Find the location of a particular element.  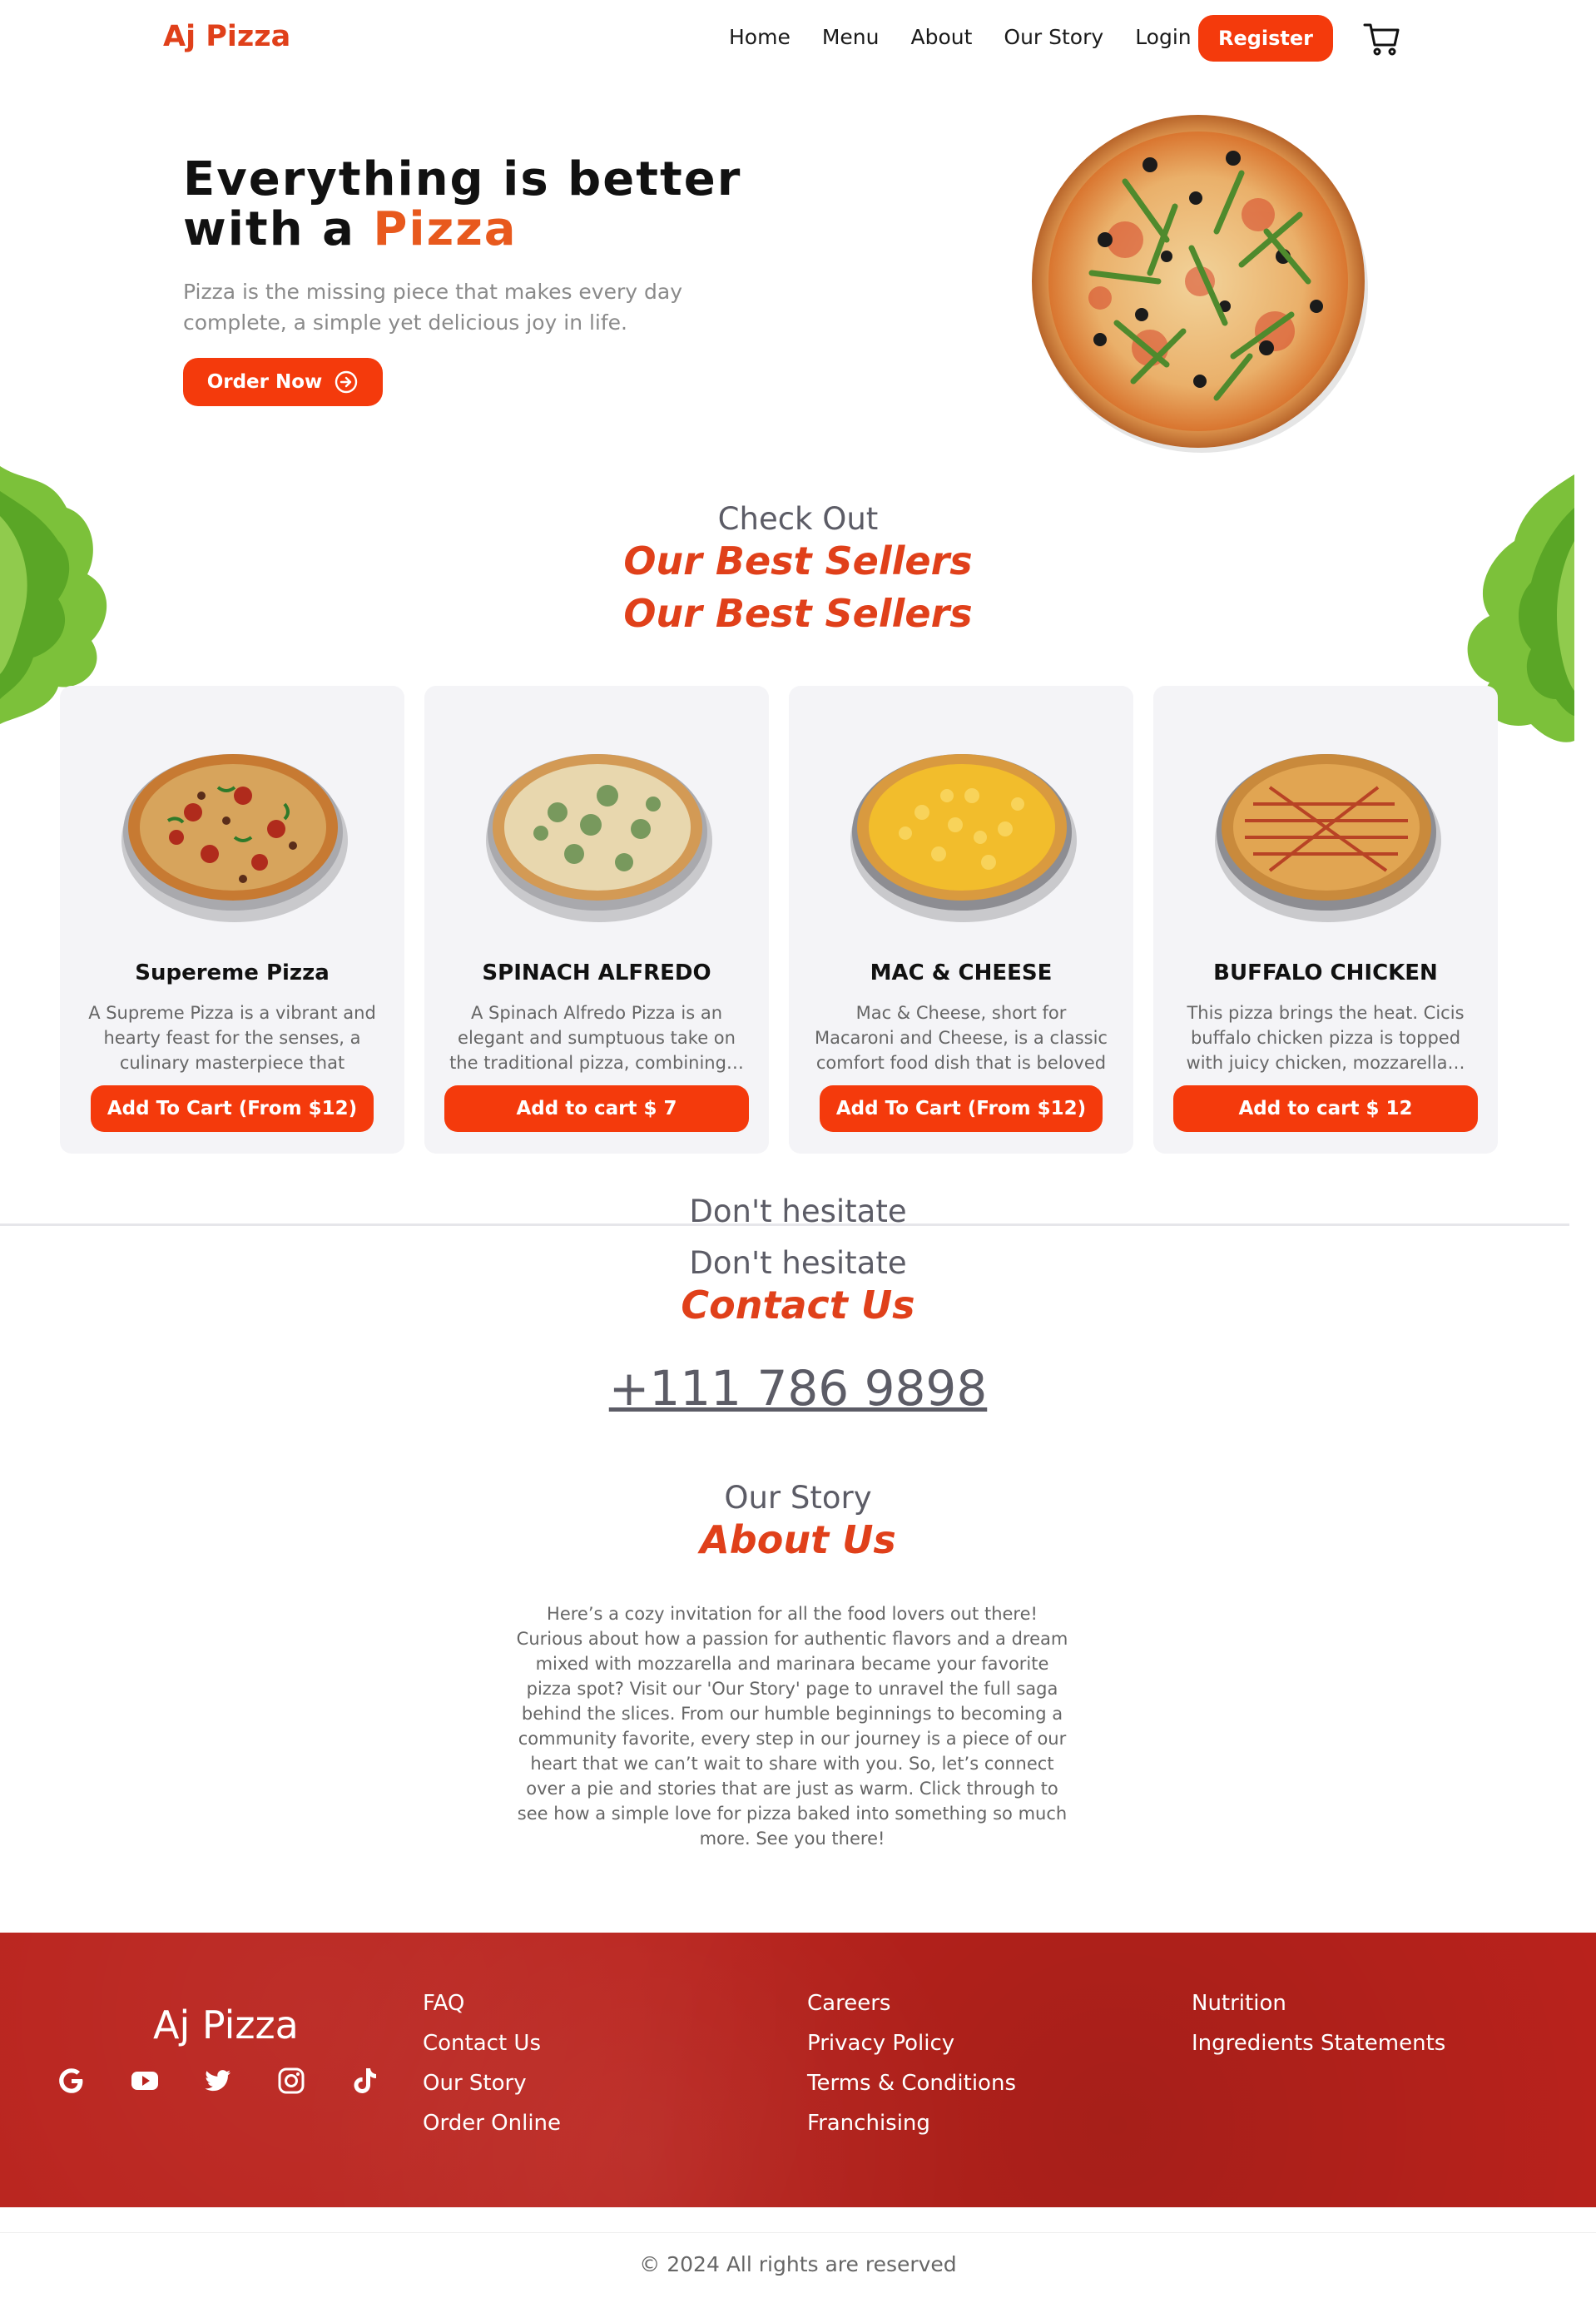

nav-menu: Menu is located at coordinates (851, 37).